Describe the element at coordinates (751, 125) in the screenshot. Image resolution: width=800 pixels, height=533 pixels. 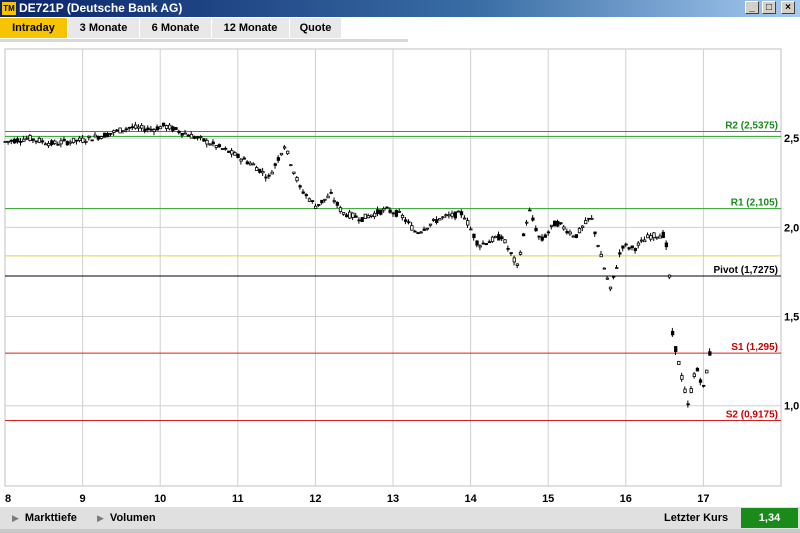
I see `level-label-r2: R2 (2,5375)` at that location.